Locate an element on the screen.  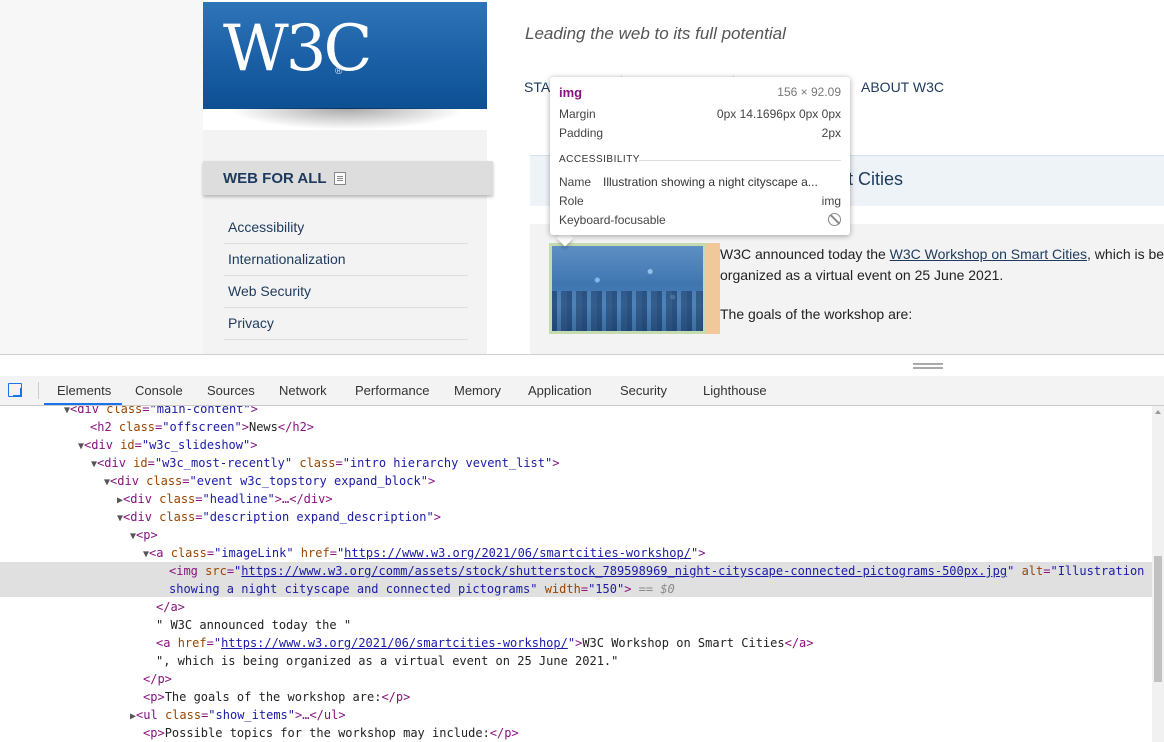
tooltip-padding-label: Padding is located at coordinates (581, 133).